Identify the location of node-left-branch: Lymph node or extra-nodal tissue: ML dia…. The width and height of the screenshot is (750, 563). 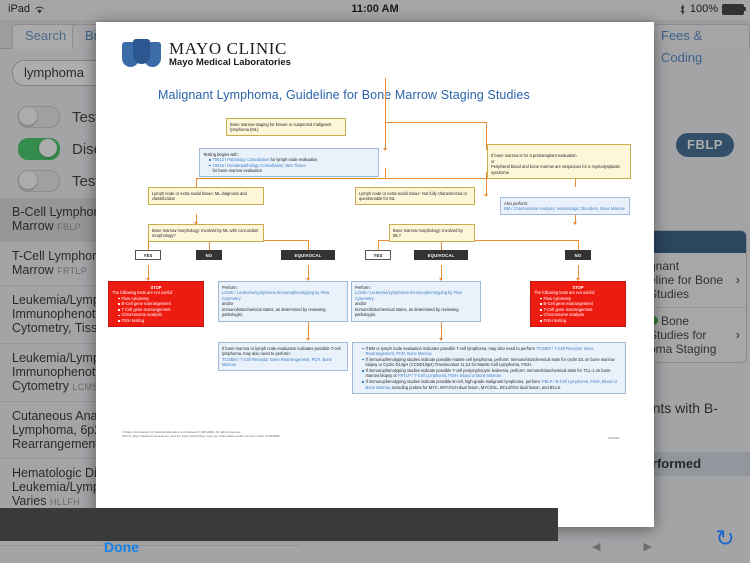
(206, 196).